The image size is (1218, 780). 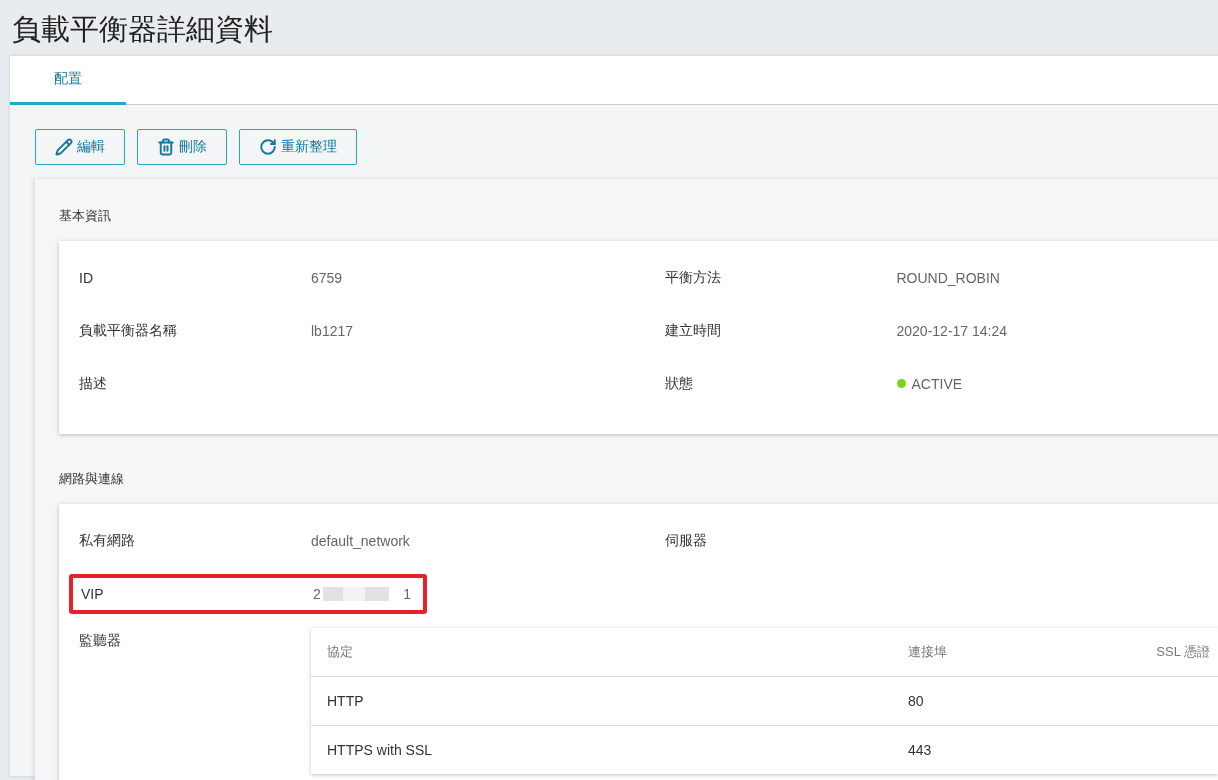 I want to click on action-button: 重新整理, so click(x=298, y=147).